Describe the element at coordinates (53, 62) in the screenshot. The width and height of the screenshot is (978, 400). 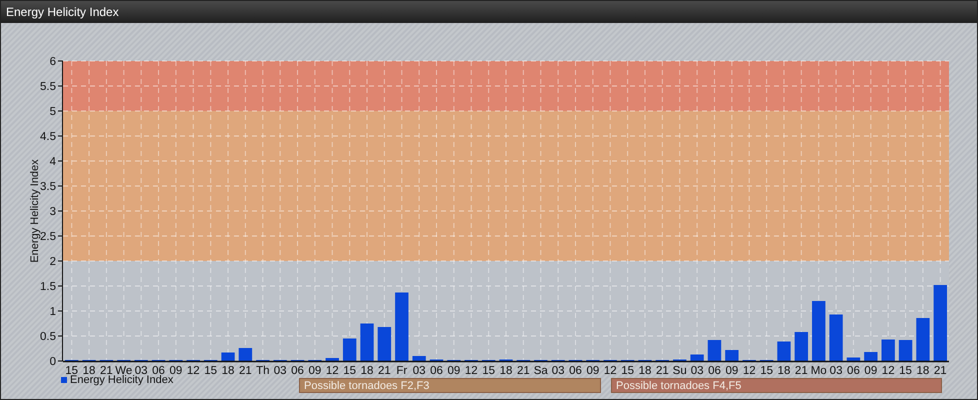
I see `y-tick-label: 6` at that location.